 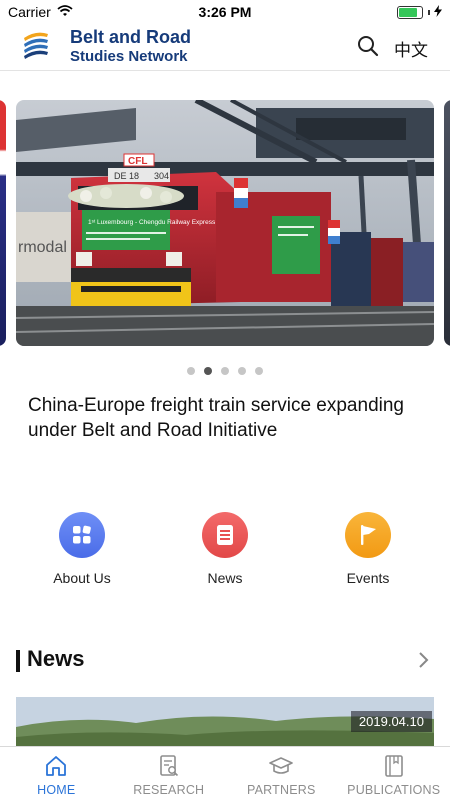 What do you see at coordinates (225, 47) in the screenshot?
I see `app-header: Belt and Road Studies Network 中文` at bounding box center [225, 47].